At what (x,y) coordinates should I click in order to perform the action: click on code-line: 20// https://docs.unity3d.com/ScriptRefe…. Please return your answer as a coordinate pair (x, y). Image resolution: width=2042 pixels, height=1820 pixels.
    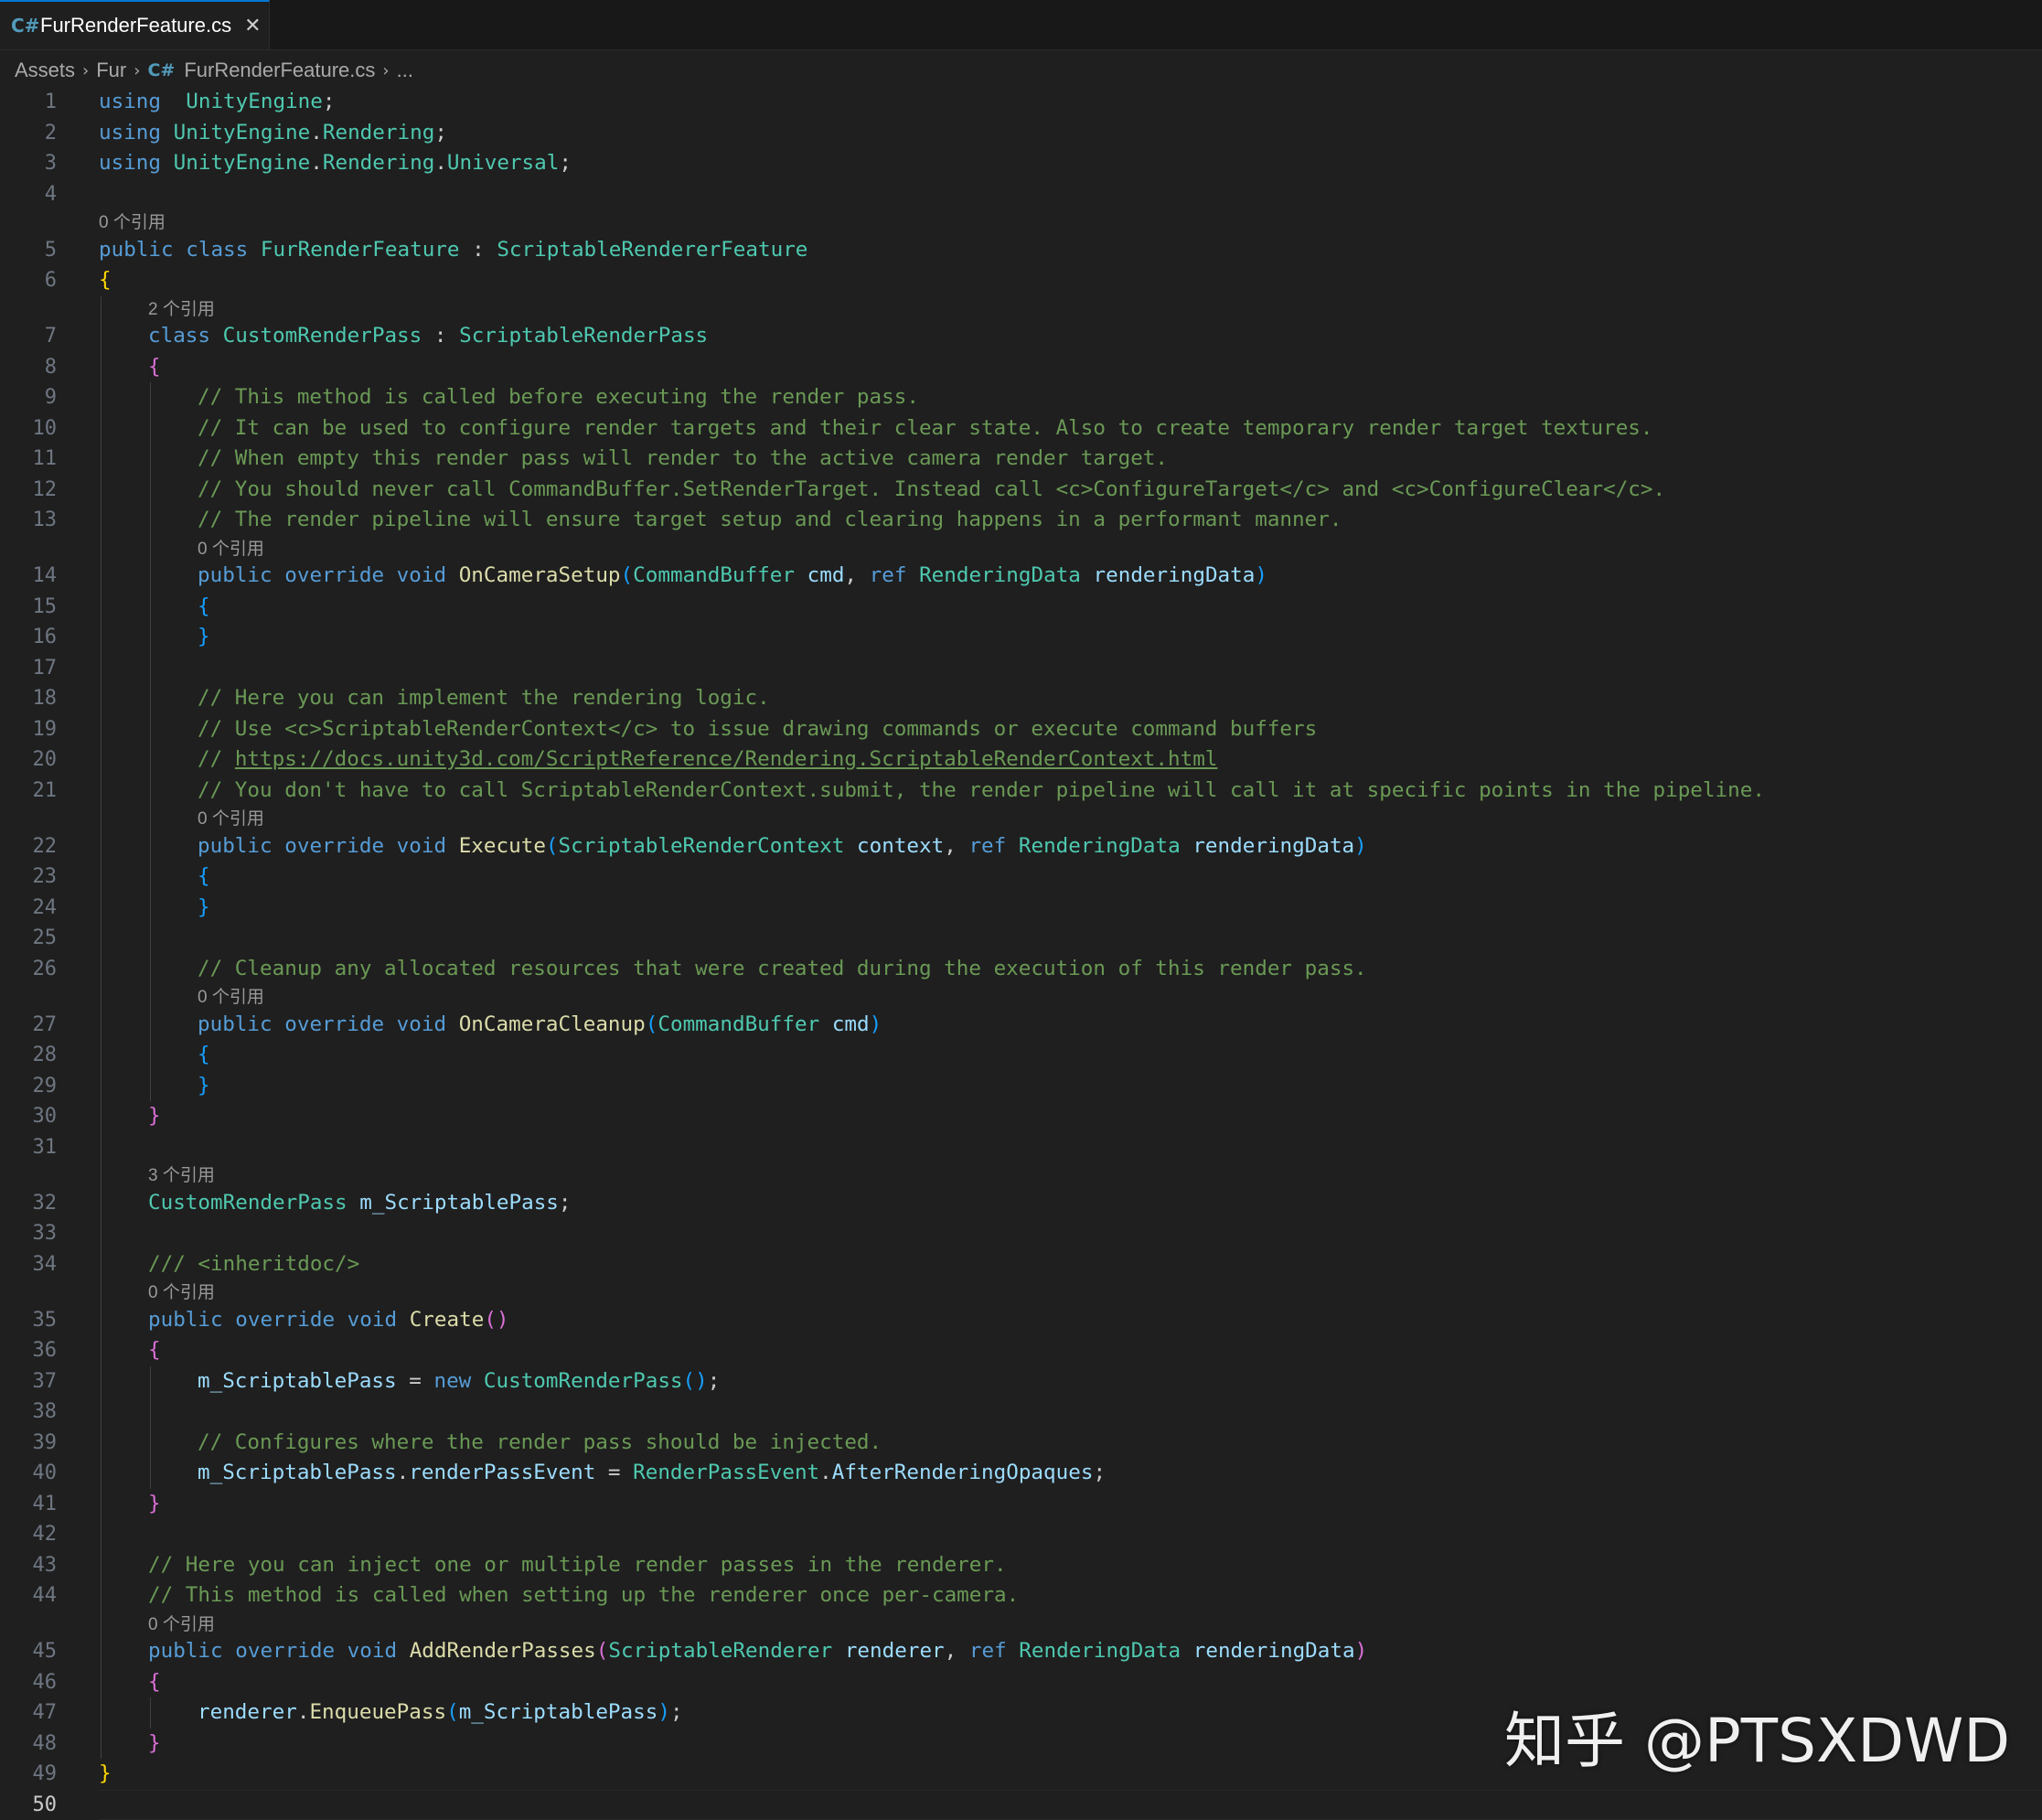
    Looking at the image, I should click on (1021, 760).